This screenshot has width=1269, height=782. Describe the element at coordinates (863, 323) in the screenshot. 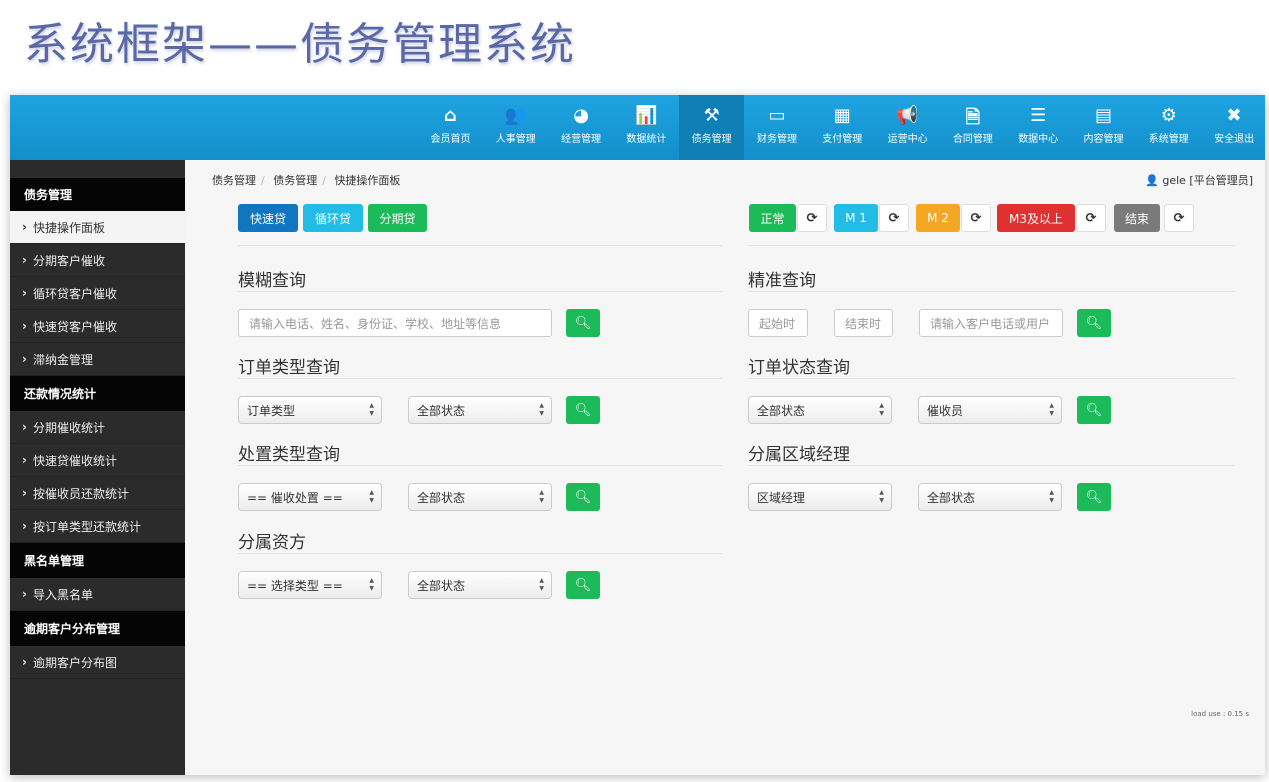

I see `end-time-input: 结束时` at that location.